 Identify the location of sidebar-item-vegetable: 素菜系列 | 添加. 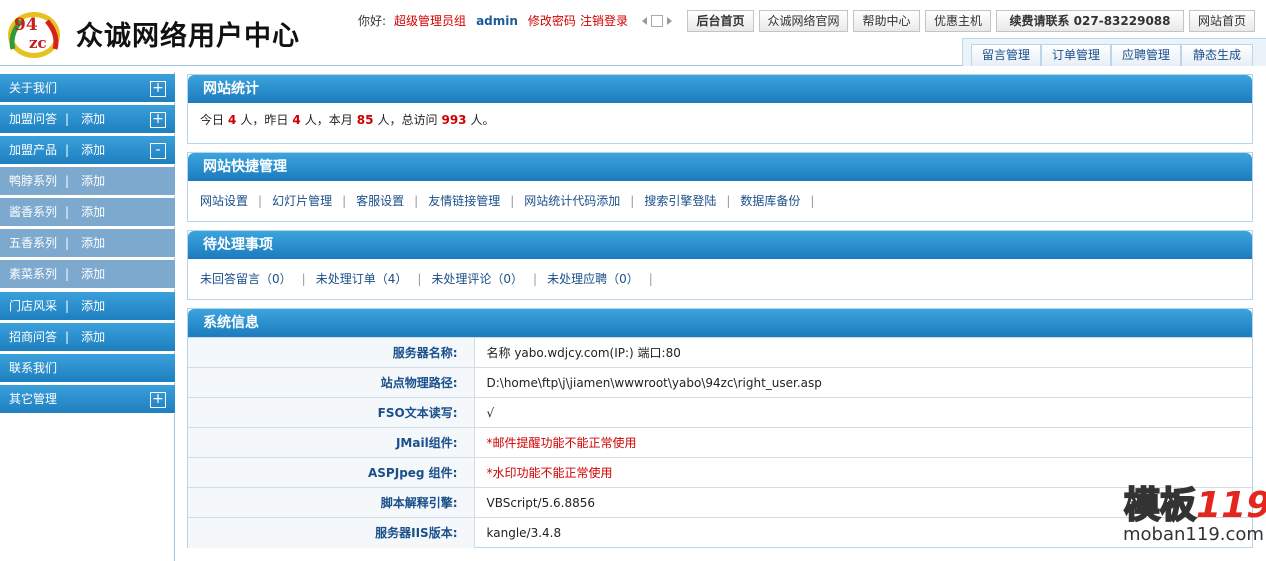
(87, 274).